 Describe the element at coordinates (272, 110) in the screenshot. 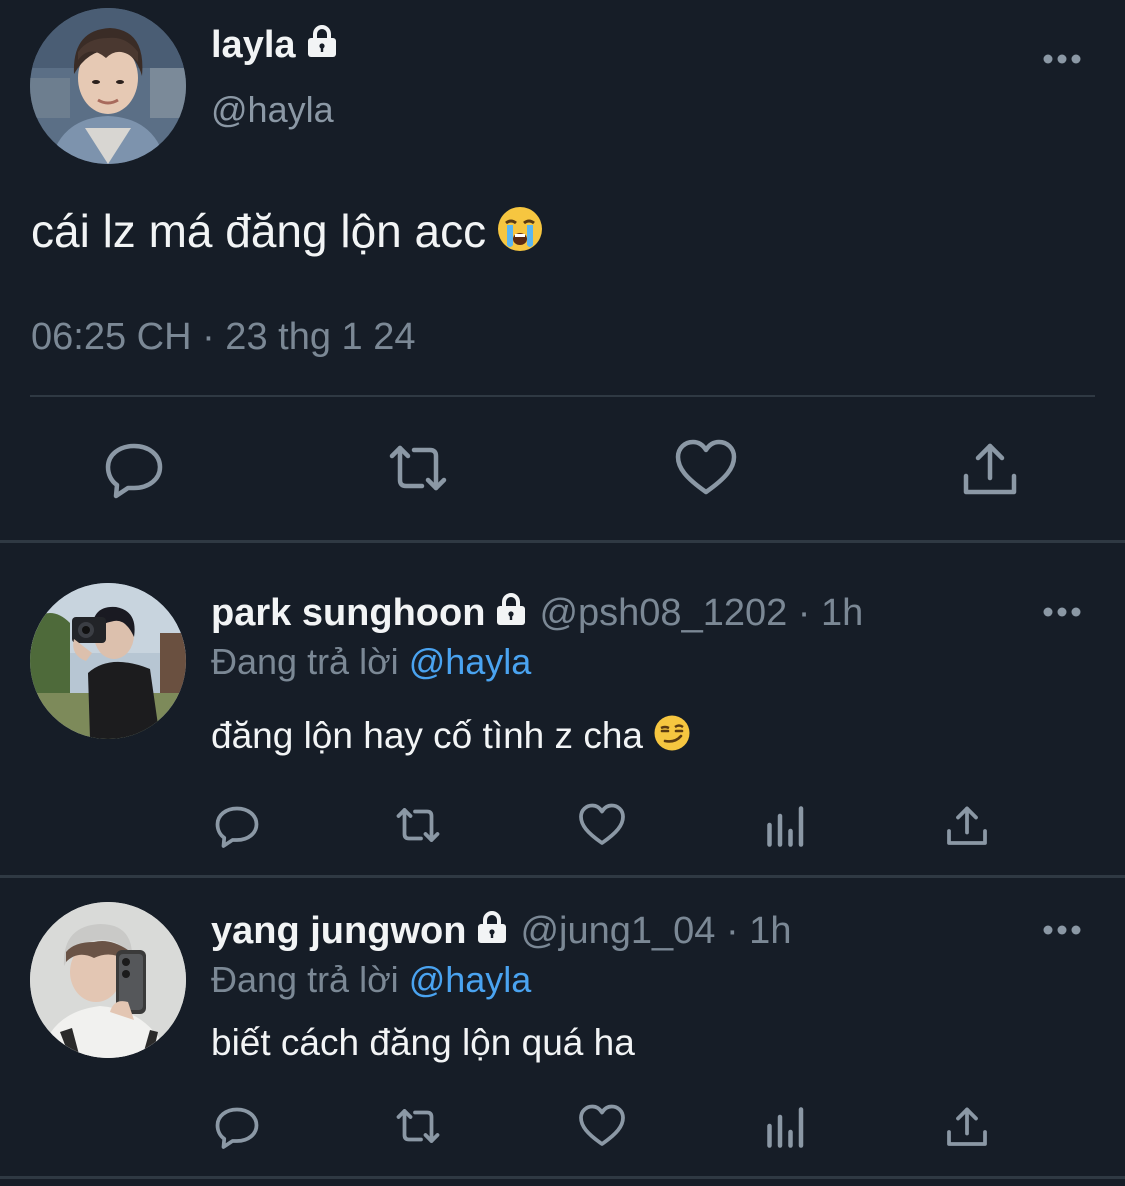

I see `handle: @hayla` at that location.